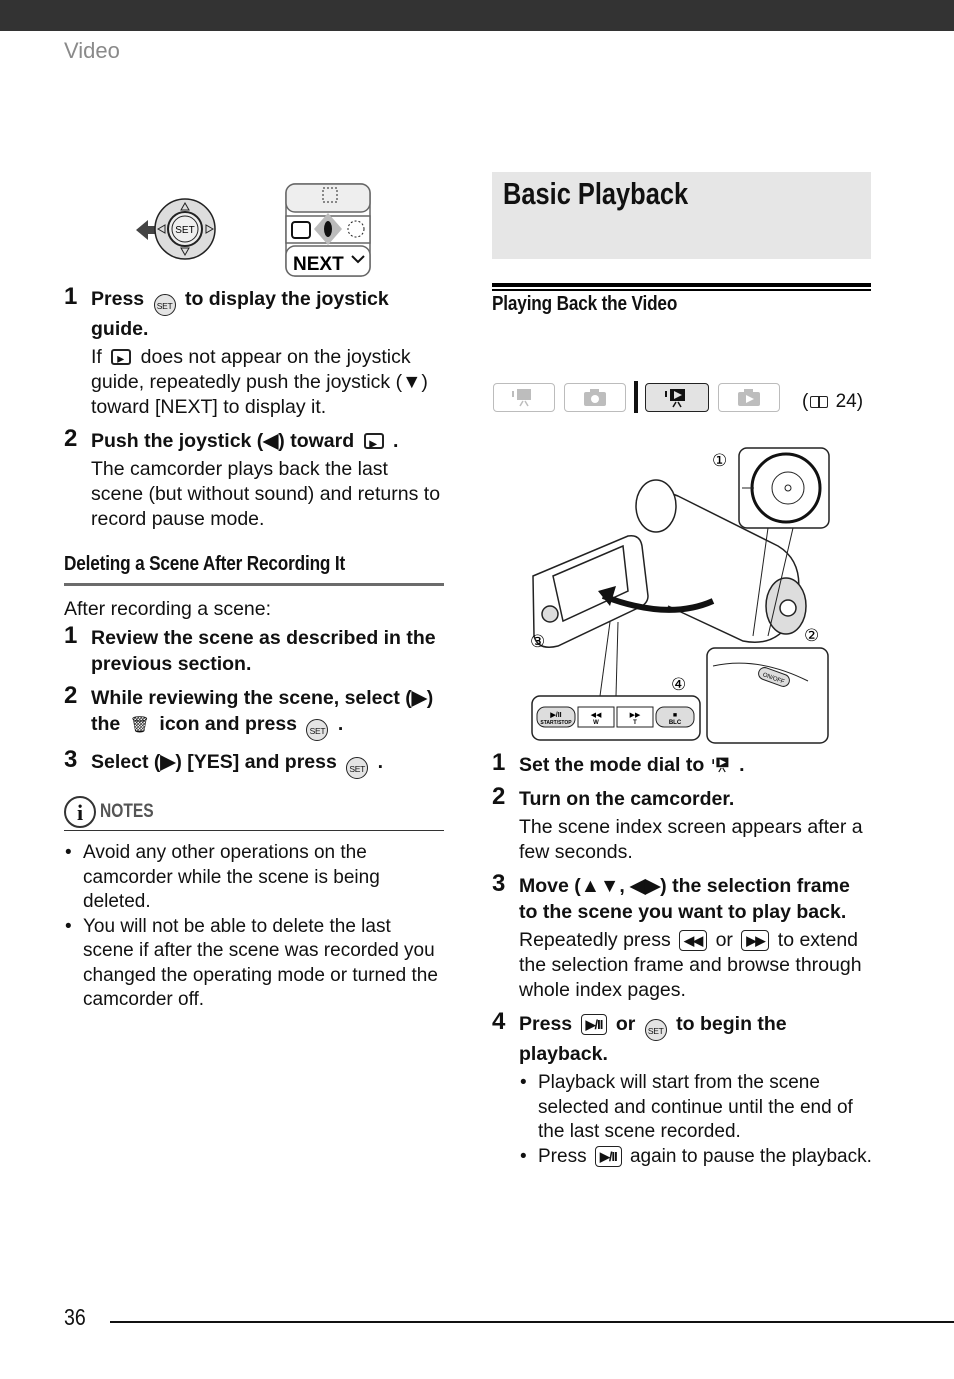 The image size is (954, 1379). What do you see at coordinates (678, 685) in the screenshot?
I see `callout-4: ④` at bounding box center [678, 685].